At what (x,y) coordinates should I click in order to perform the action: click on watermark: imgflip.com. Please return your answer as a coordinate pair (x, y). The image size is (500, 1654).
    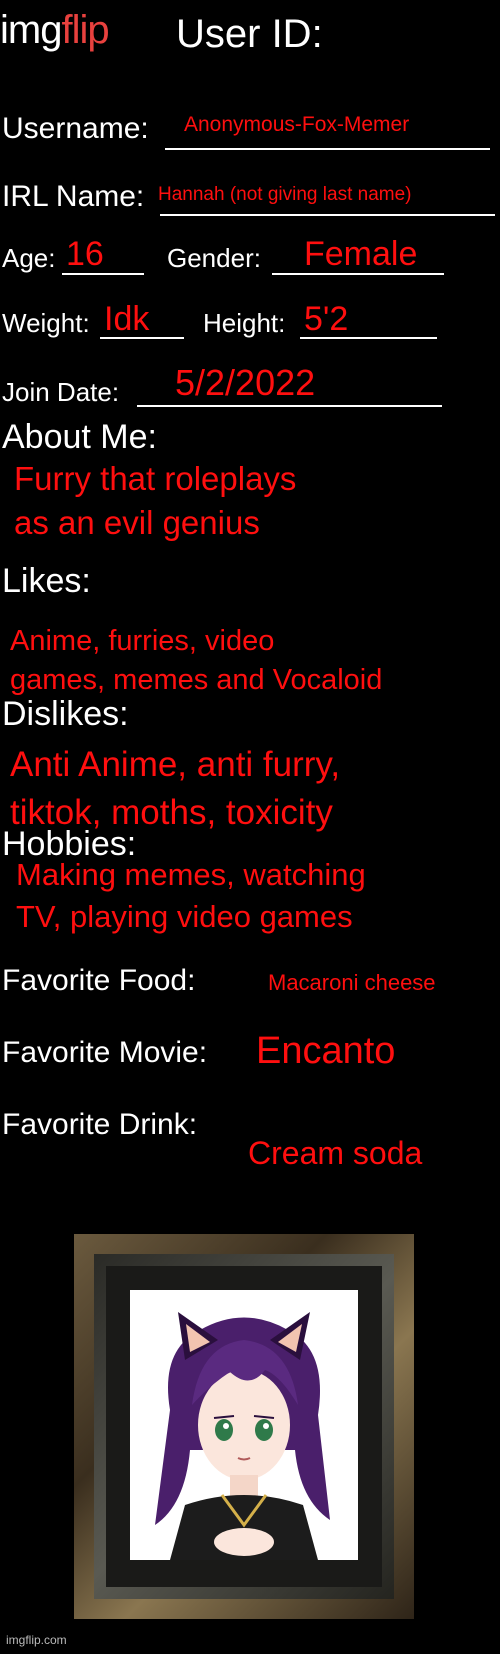
    Looking at the image, I should click on (36, 1640).